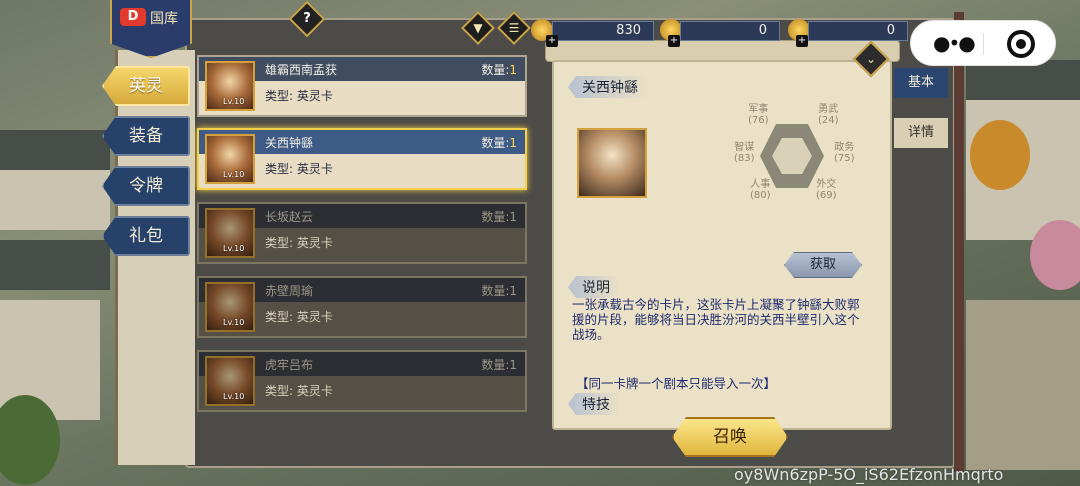 This screenshot has width=1080, height=486. Describe the element at coordinates (1055, 255) in the screenshot. I see `bg-tree-right-pink` at that location.